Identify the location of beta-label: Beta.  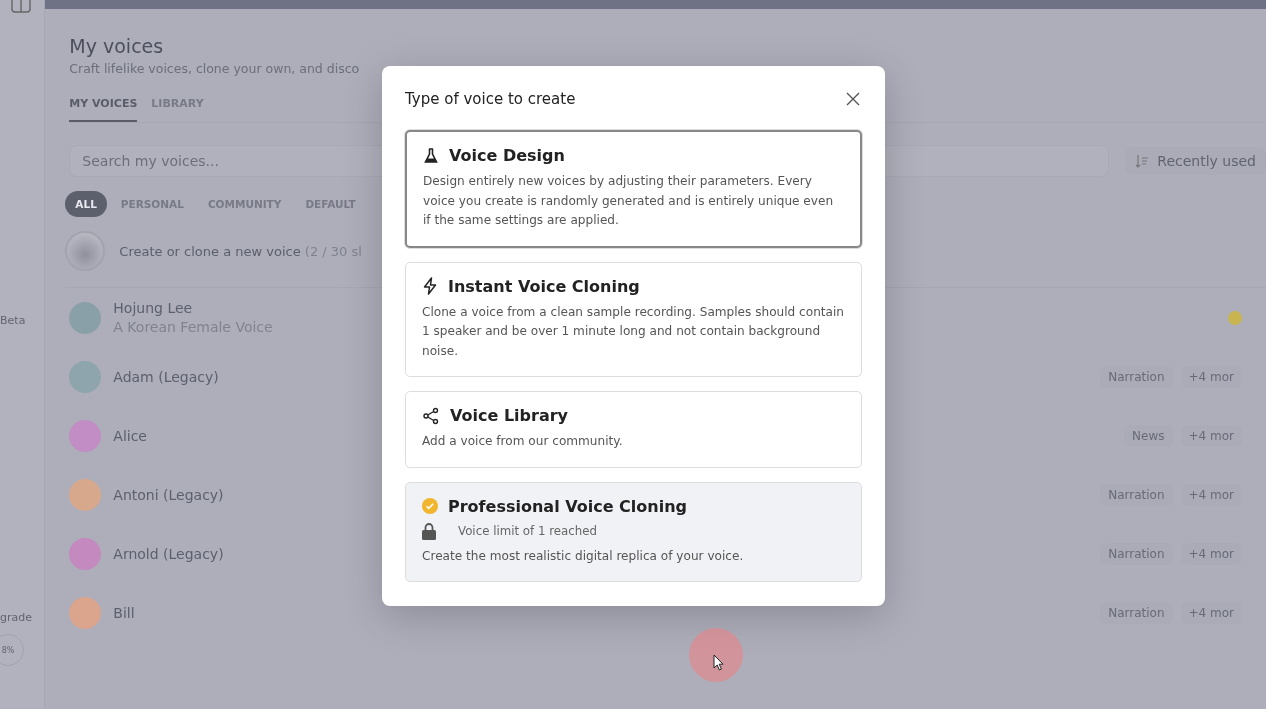
(13, 320).